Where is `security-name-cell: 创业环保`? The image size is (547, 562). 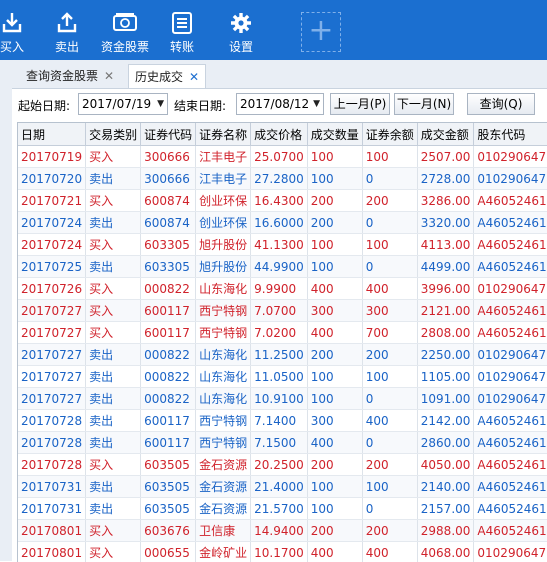
security-name-cell: 创业环保 is located at coordinates (223, 223).